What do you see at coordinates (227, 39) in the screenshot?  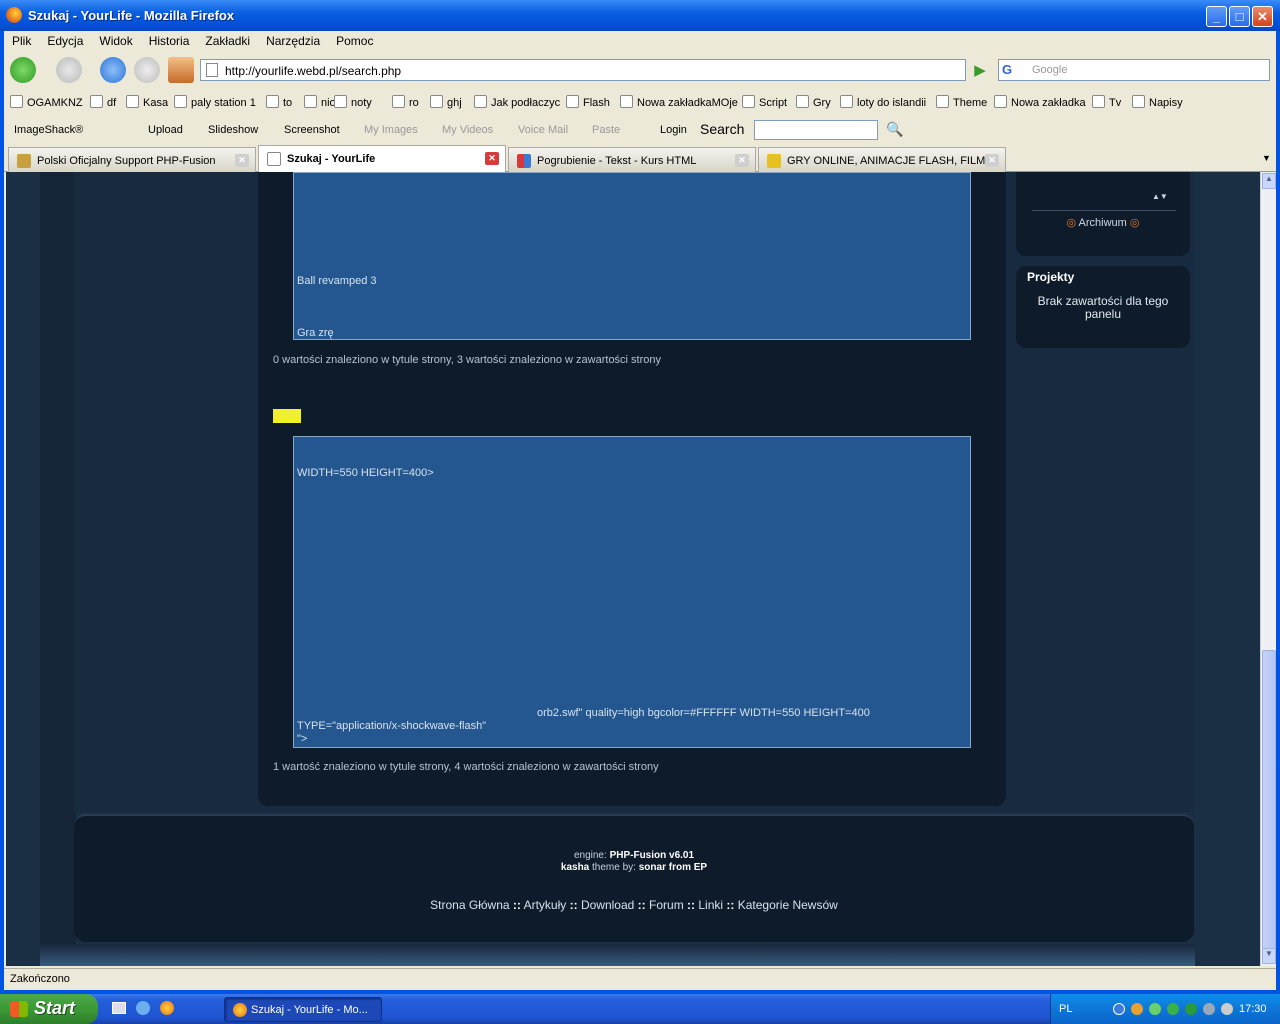 I see `menu-zakladki: Zakładki` at bounding box center [227, 39].